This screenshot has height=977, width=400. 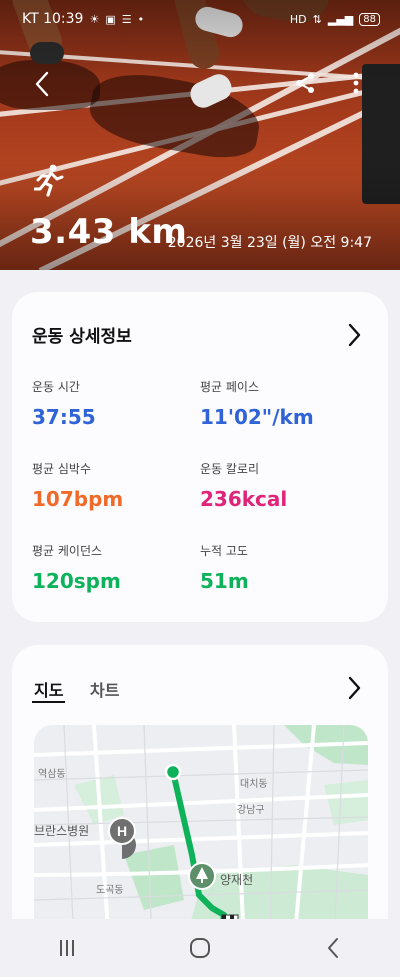 What do you see at coordinates (202, 876) in the screenshot?
I see `park-icon` at bounding box center [202, 876].